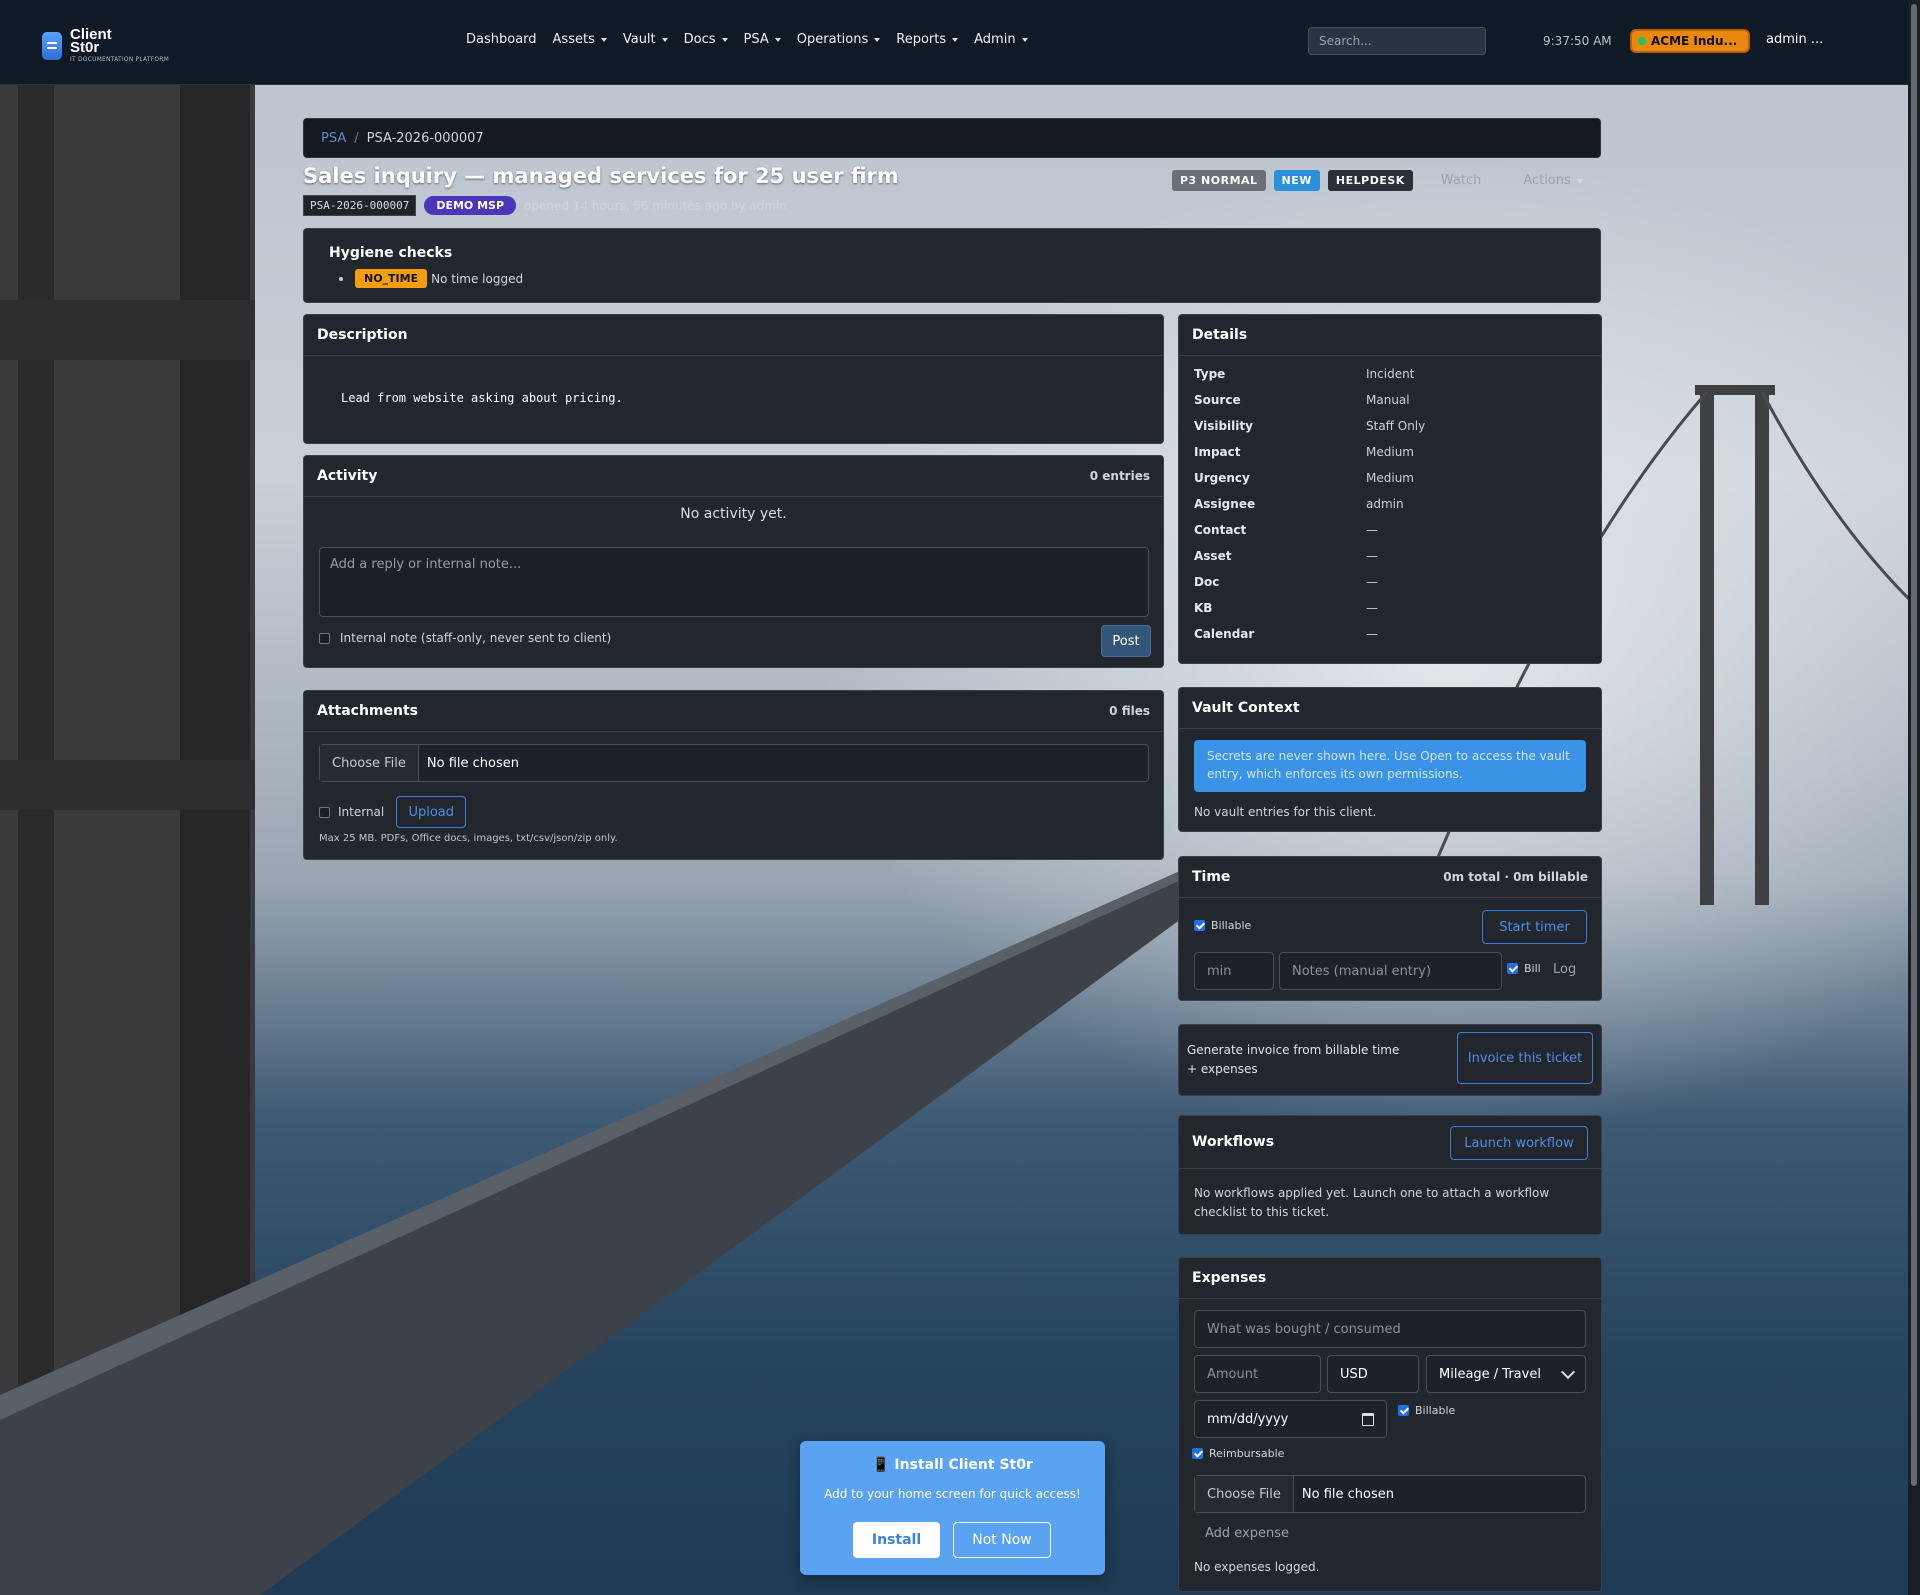  What do you see at coordinates (706, 39) in the screenshot?
I see `nav-docs: Docs` at bounding box center [706, 39].